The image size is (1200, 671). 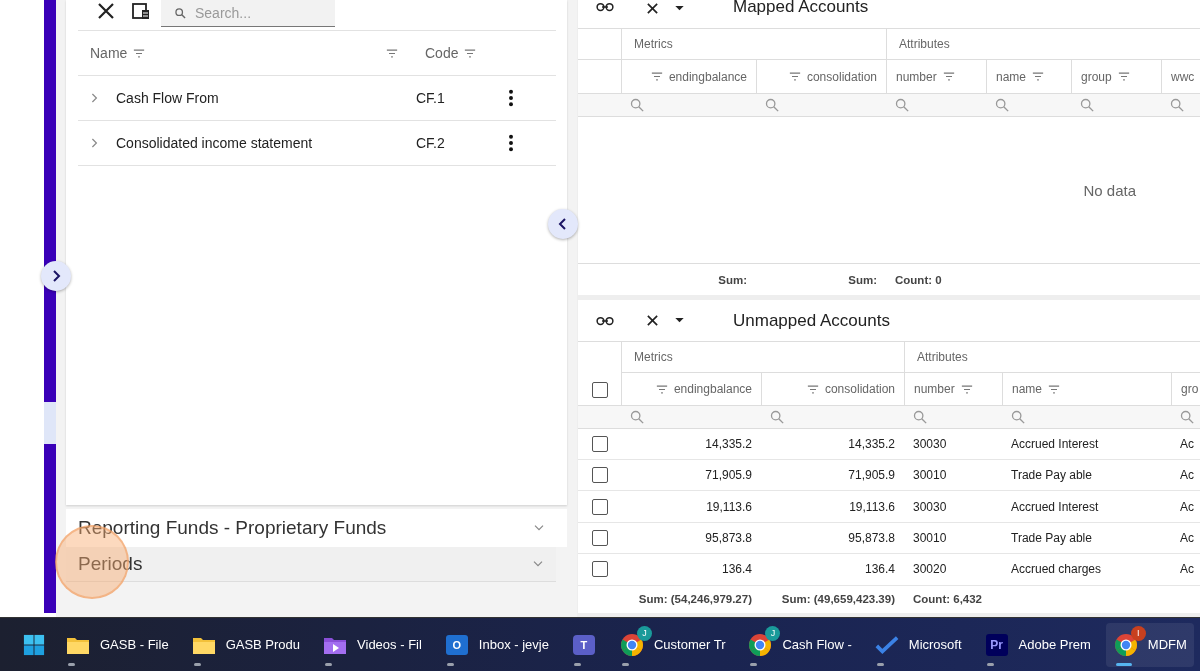 What do you see at coordinates (695, 599) in the screenshot?
I see `summary-text: Sum: (54,246,979.27)` at bounding box center [695, 599].